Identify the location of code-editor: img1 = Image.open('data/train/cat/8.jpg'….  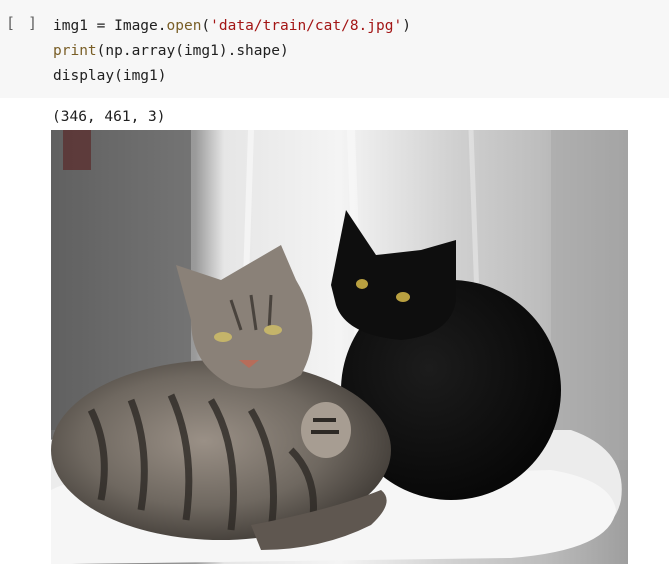
(232, 51).